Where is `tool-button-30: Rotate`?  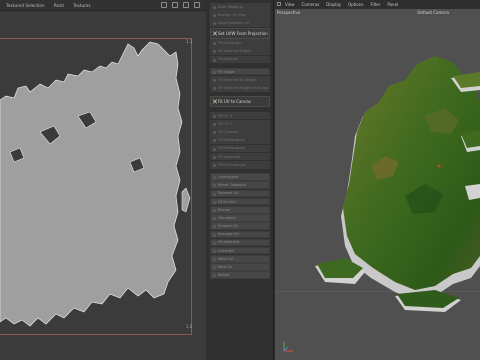
tool-button-30: Rotate is located at coordinates (240, 275).